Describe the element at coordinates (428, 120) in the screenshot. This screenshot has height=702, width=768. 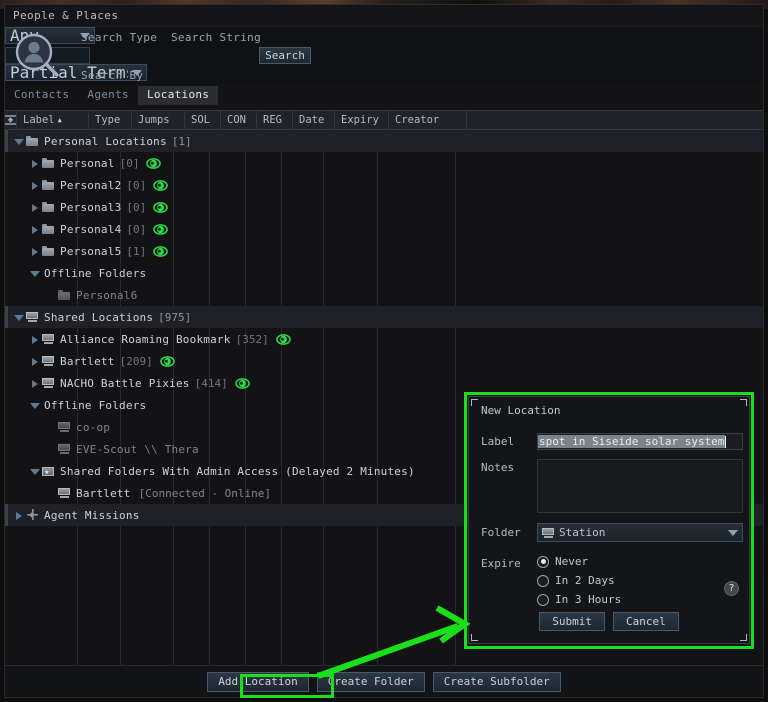
I see `column-header-creator: Creator` at that location.